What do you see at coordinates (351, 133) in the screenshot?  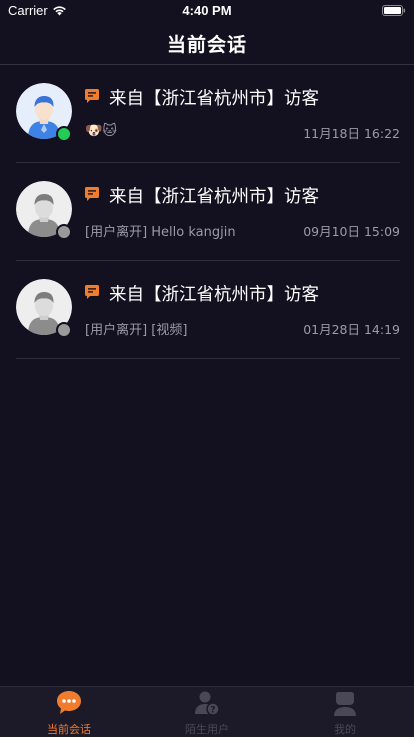 I see `conversation-time: 11月18日 16:22` at bounding box center [351, 133].